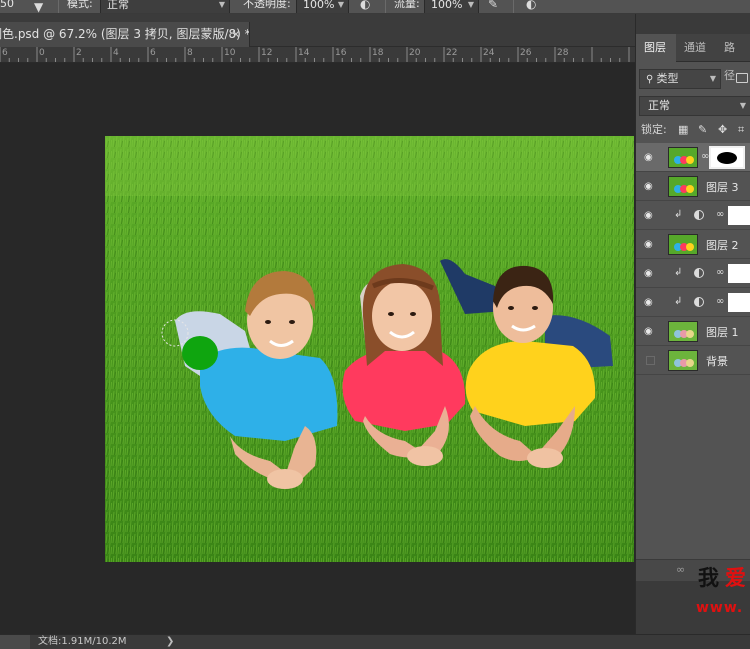 The height and width of the screenshot is (649, 750). I want to click on lock-move-icon: ✥, so click(722, 130).